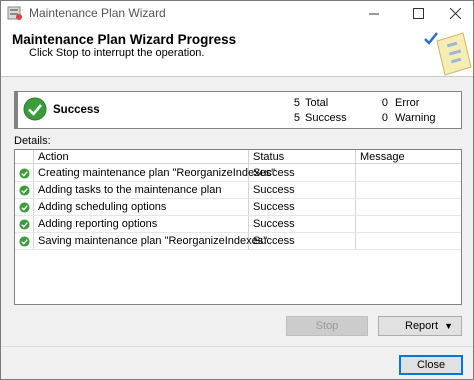  I want to click on report-button: Report ▼, so click(420, 326).